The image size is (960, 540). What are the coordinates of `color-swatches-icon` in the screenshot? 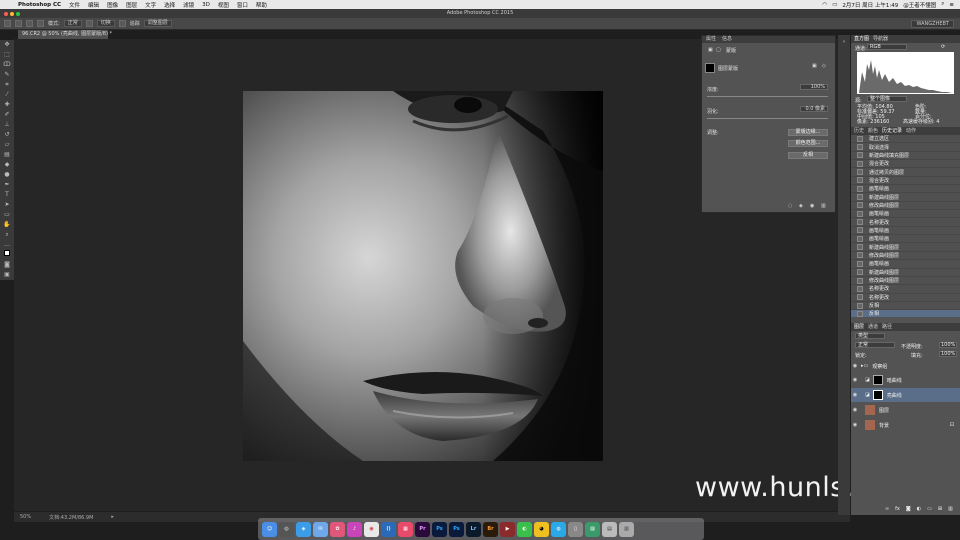 It's located at (7, 255).